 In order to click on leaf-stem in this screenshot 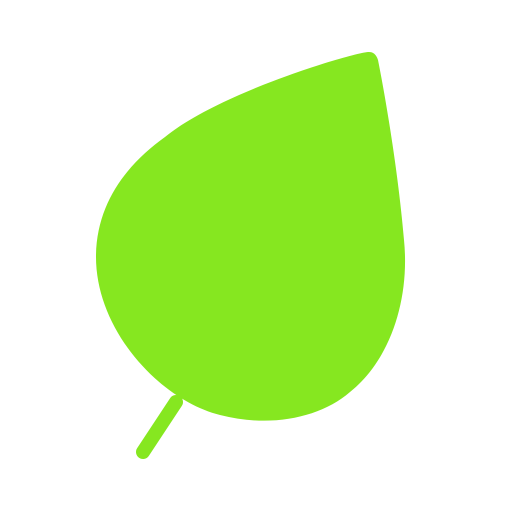, I will do `click(159, 427)`.